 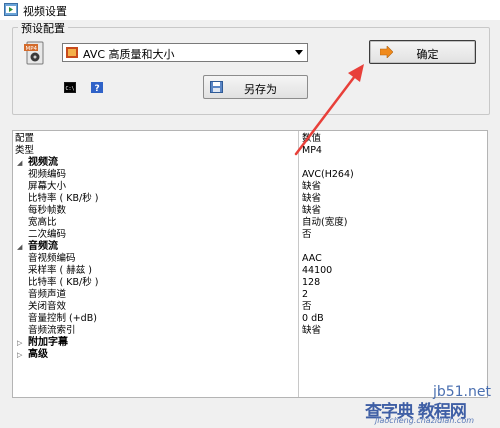 What do you see at coordinates (62, 318) in the screenshot?
I see `property-name: 音量控制 (+dB)` at bounding box center [62, 318].